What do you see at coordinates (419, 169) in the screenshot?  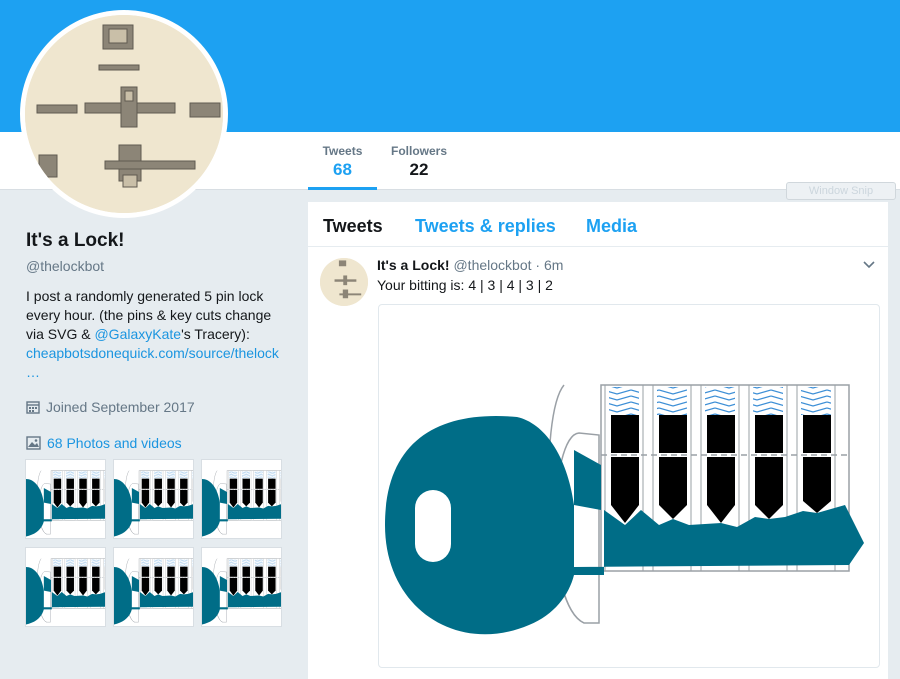 I see `stat-value: 22` at bounding box center [419, 169].